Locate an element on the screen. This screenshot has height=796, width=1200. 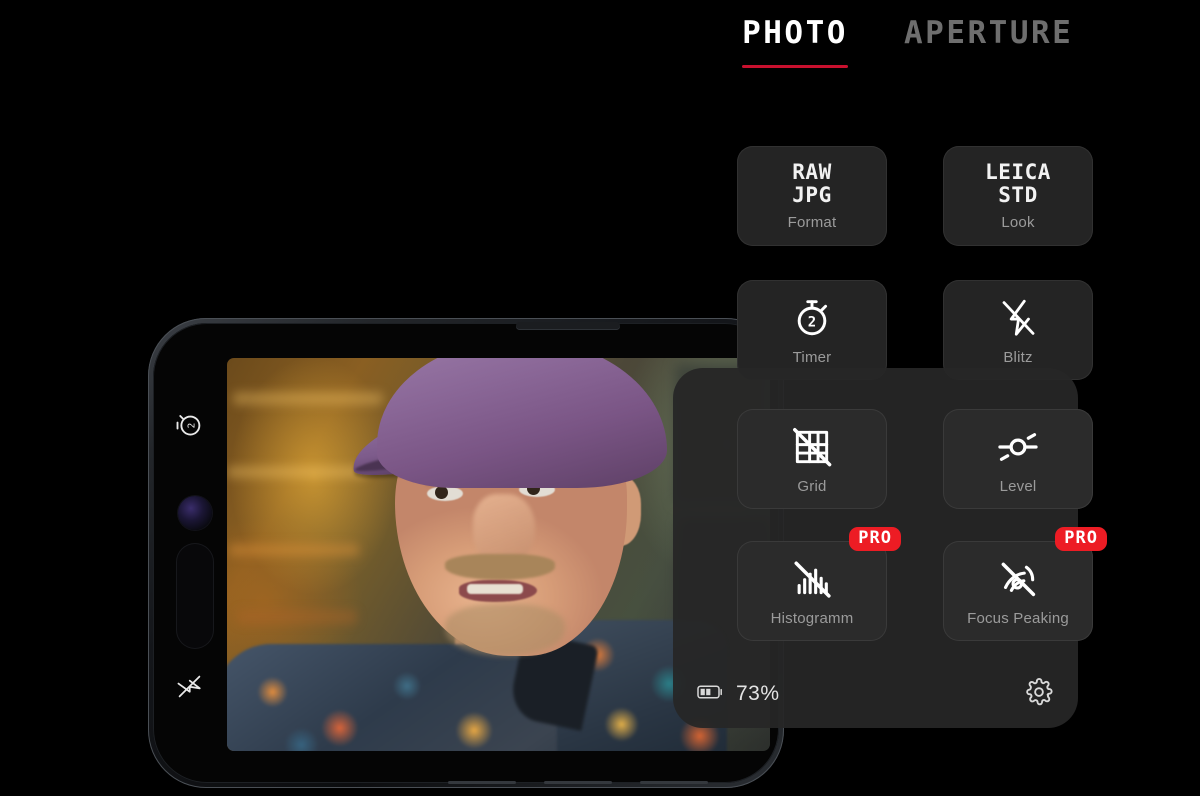
grid-tile: Grid is located at coordinates (812, 459).